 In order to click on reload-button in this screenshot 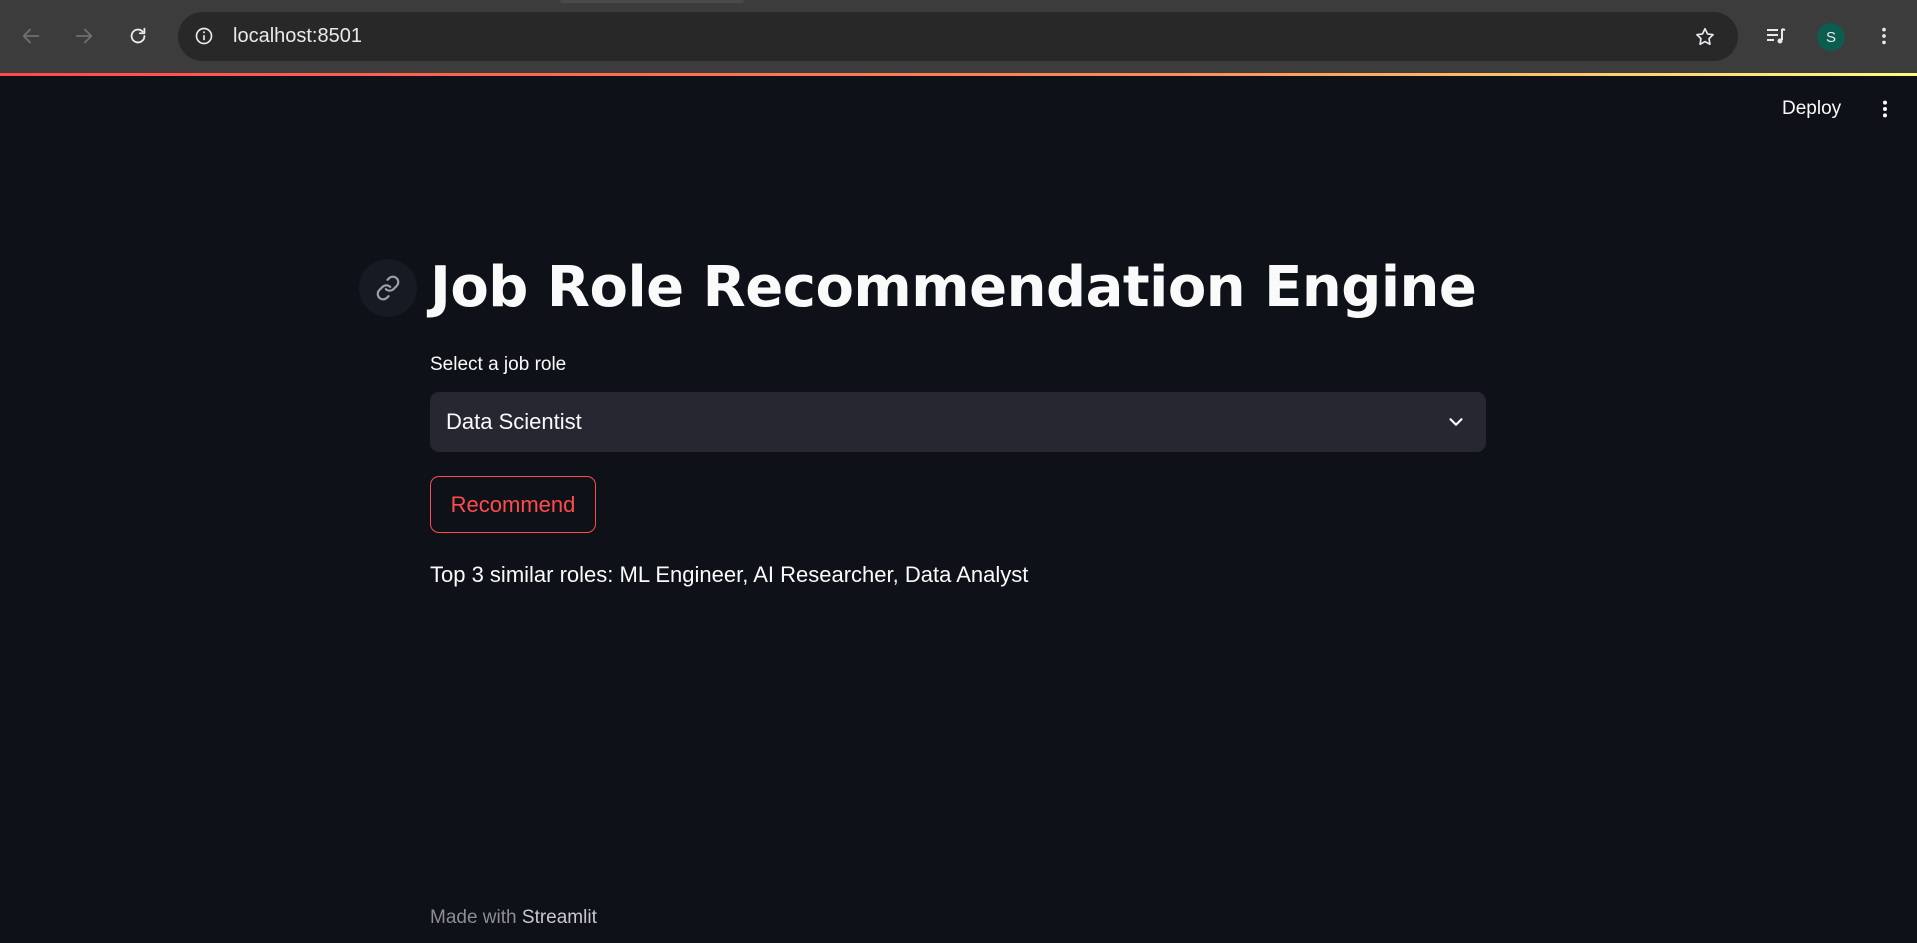, I will do `click(138, 36)`.